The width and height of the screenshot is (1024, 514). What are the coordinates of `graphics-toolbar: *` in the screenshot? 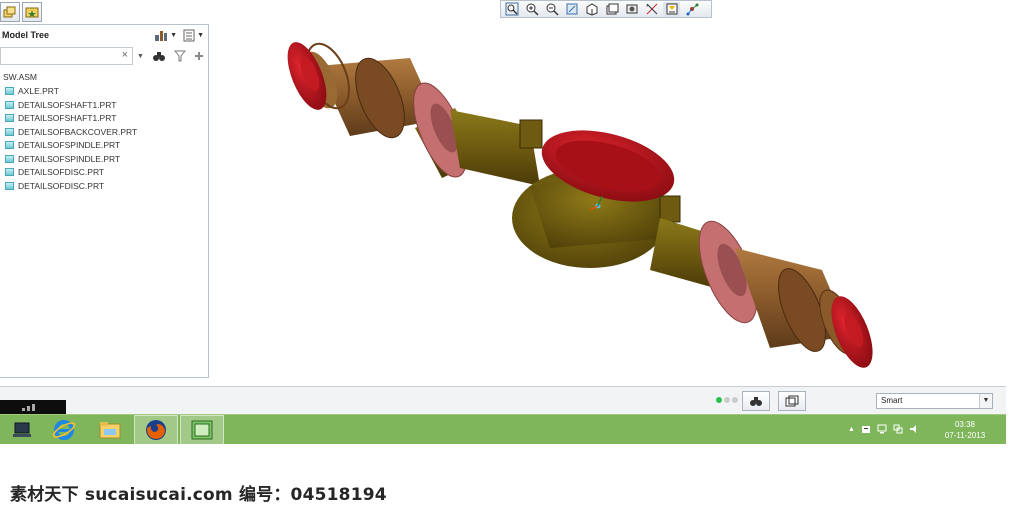 It's located at (606, 9).